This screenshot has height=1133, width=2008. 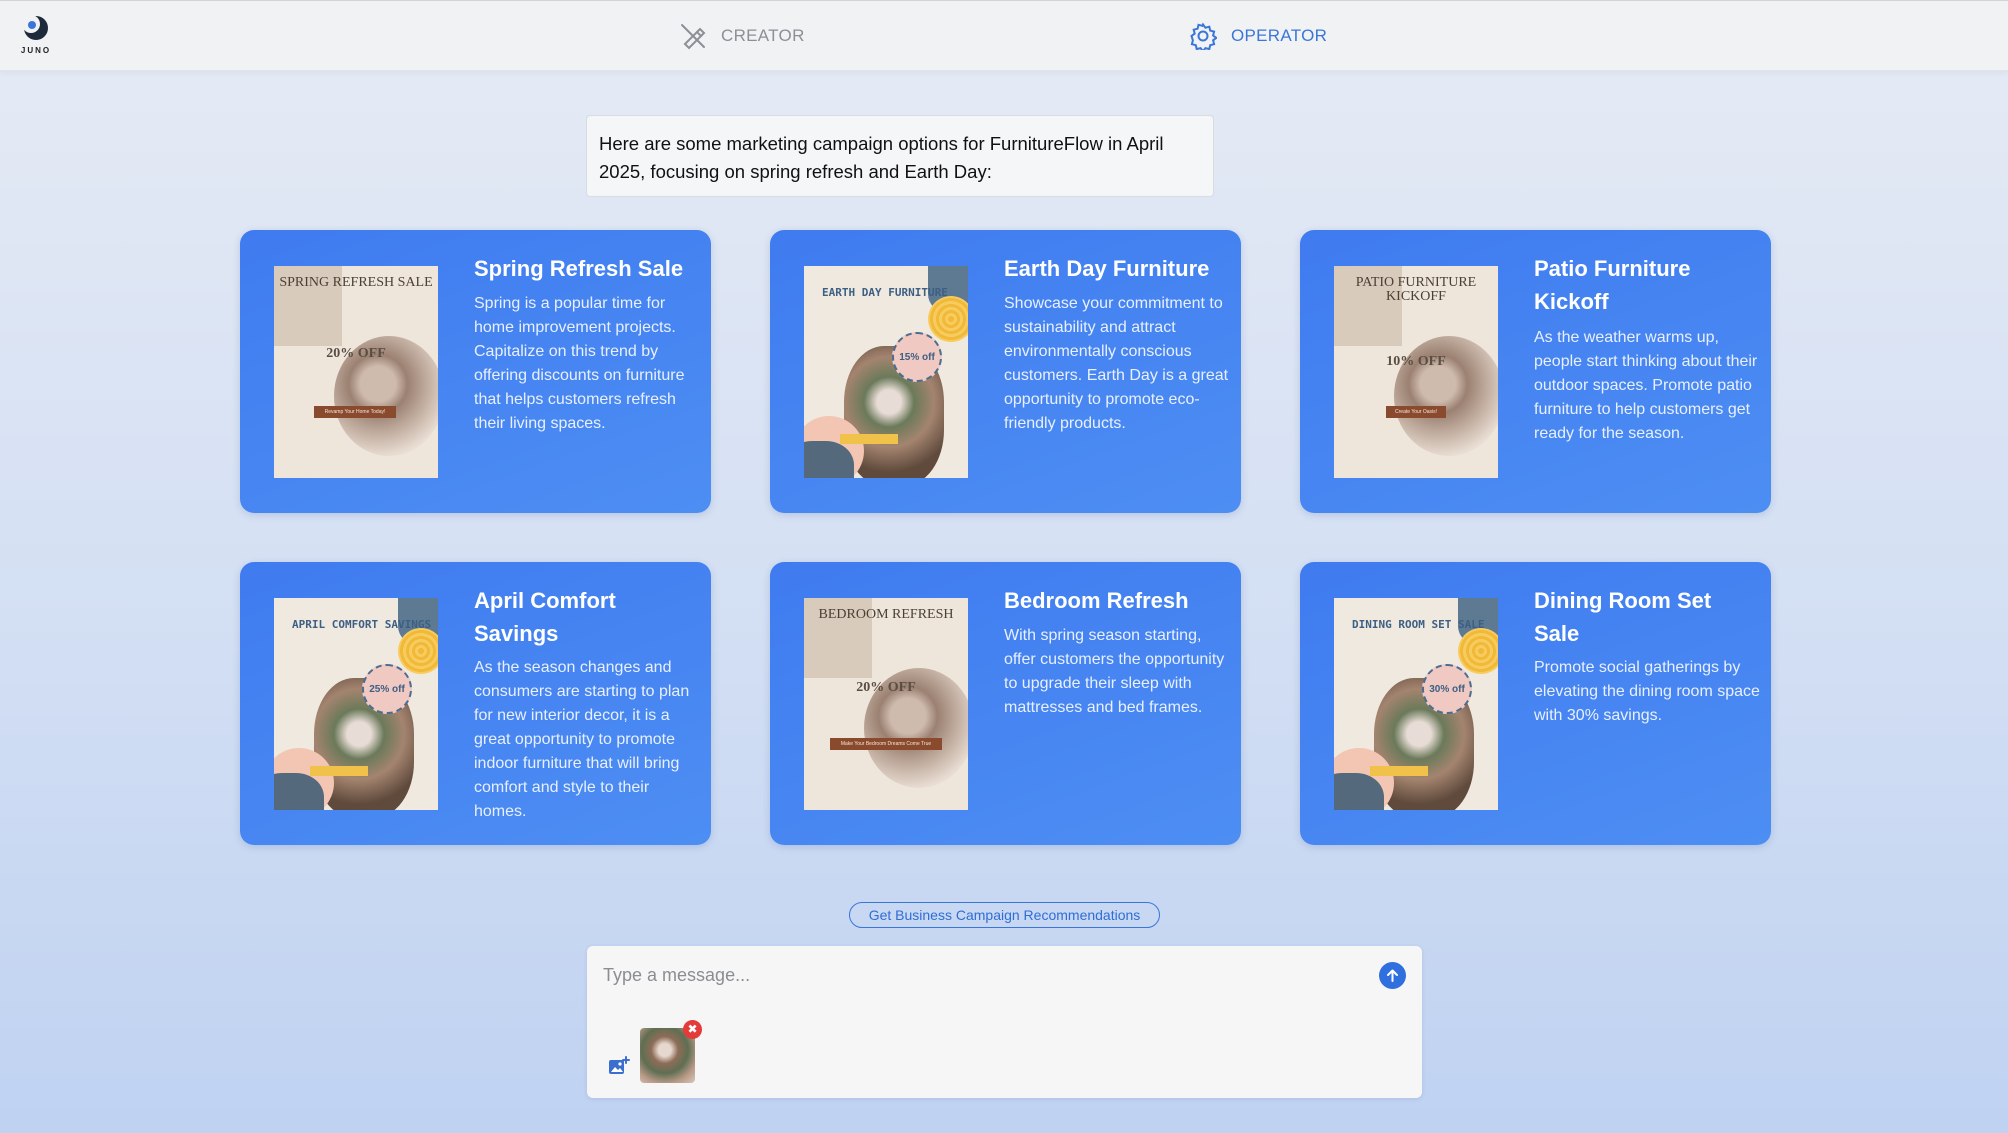 I want to click on send-button, so click(x=1392, y=975).